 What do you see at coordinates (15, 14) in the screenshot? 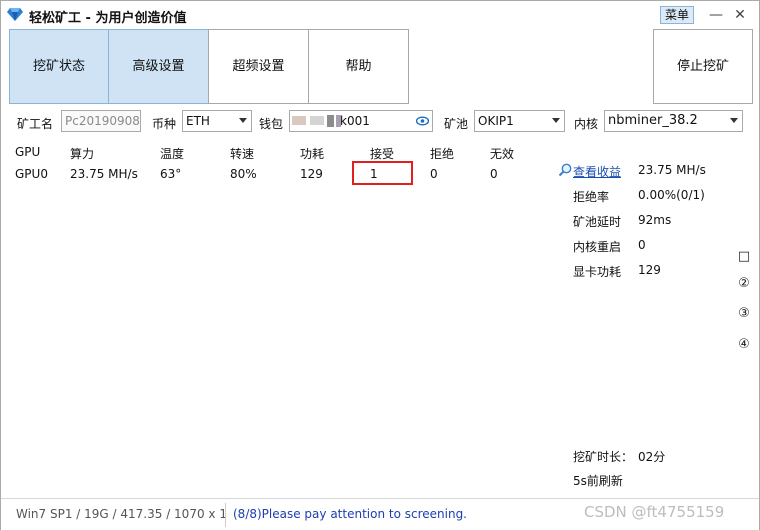
I see `diamond-logo-icon` at bounding box center [15, 14].